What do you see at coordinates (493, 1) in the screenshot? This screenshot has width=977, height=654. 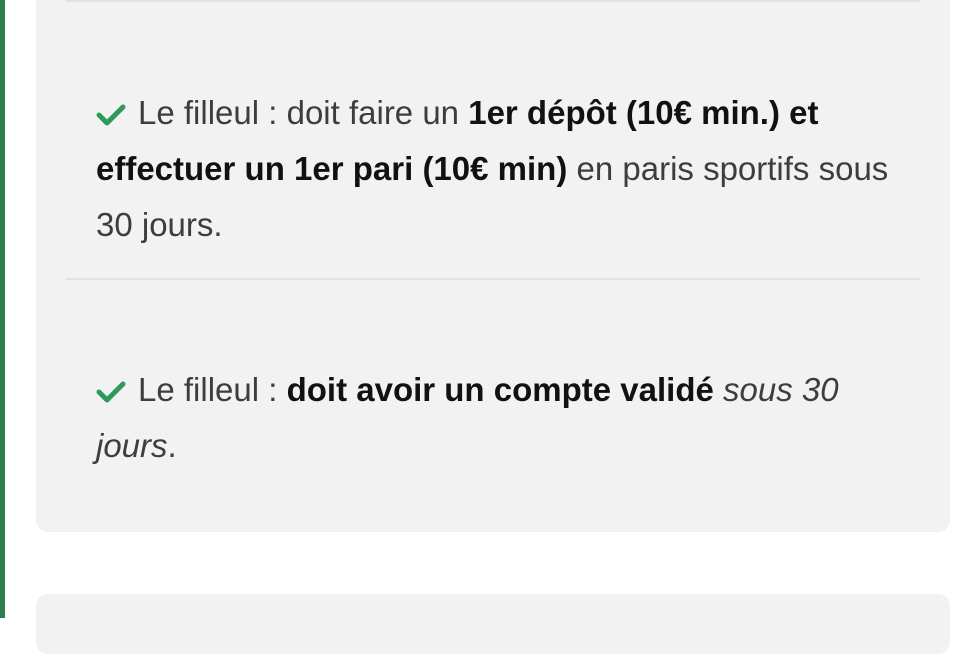 I see `divider-top` at bounding box center [493, 1].